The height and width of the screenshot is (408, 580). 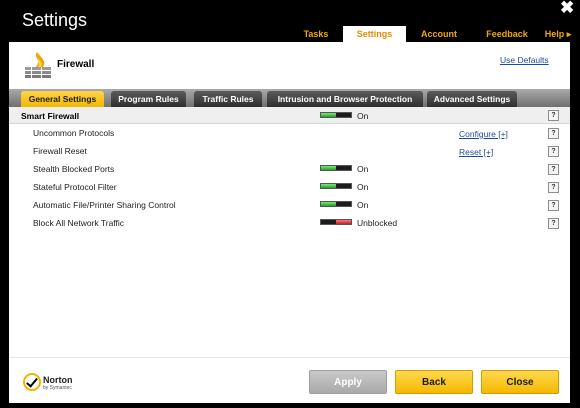 I want to click on use-defaults-link: Use Defaults, so click(x=524, y=60).